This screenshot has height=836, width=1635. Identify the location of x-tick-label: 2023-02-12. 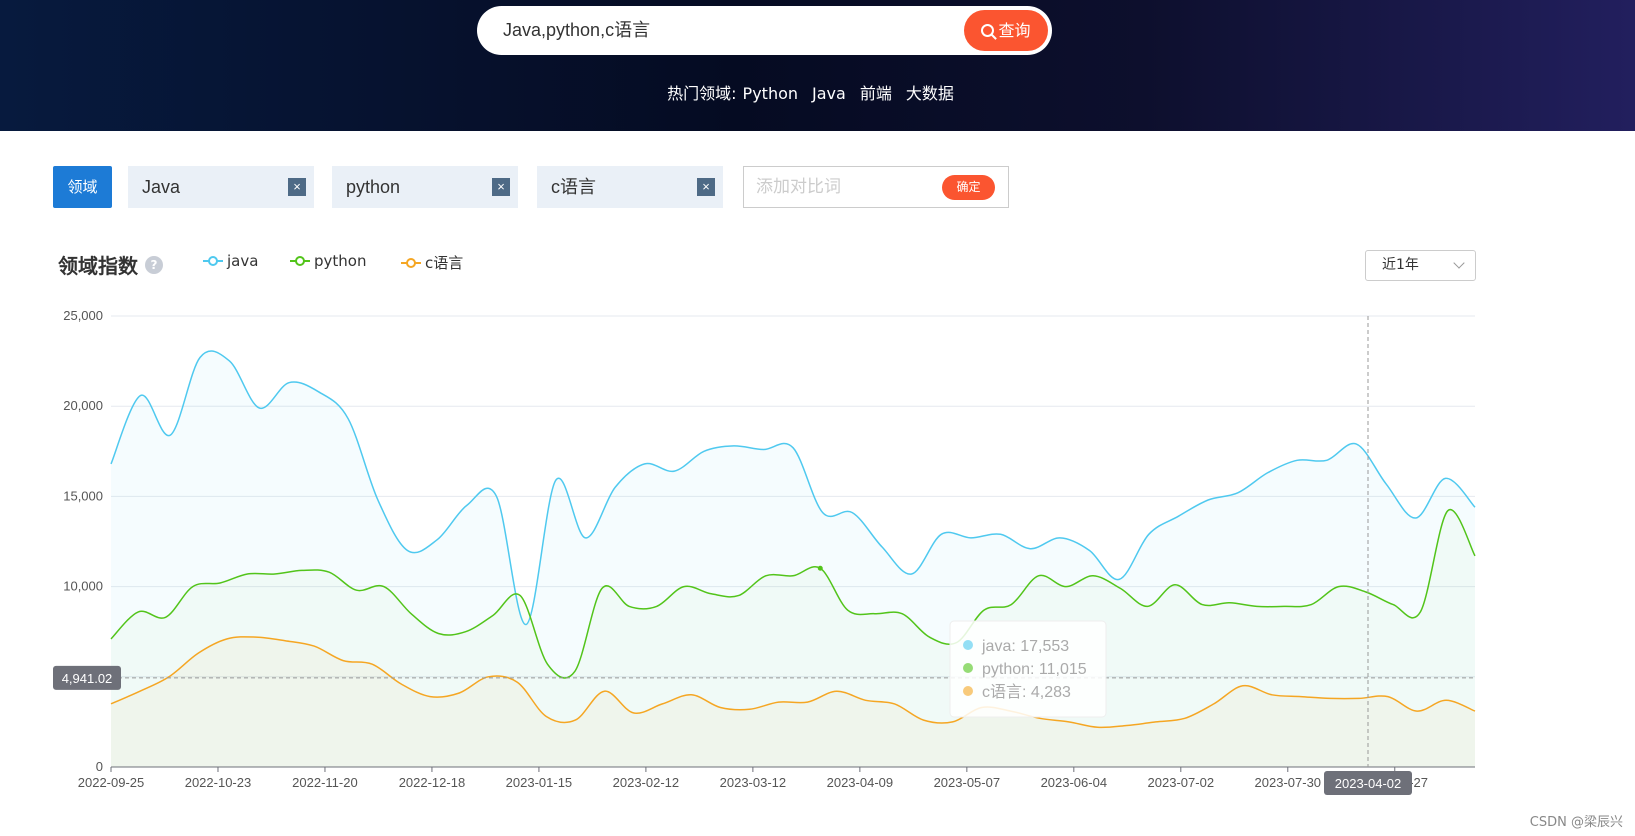
(646, 782).